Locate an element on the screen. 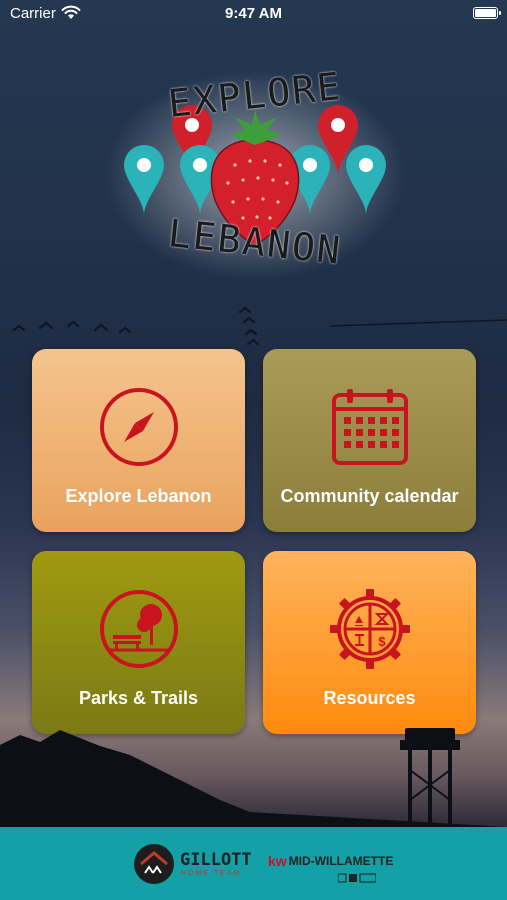  community-calendar-label: Community calendar is located at coordinates (369, 496).